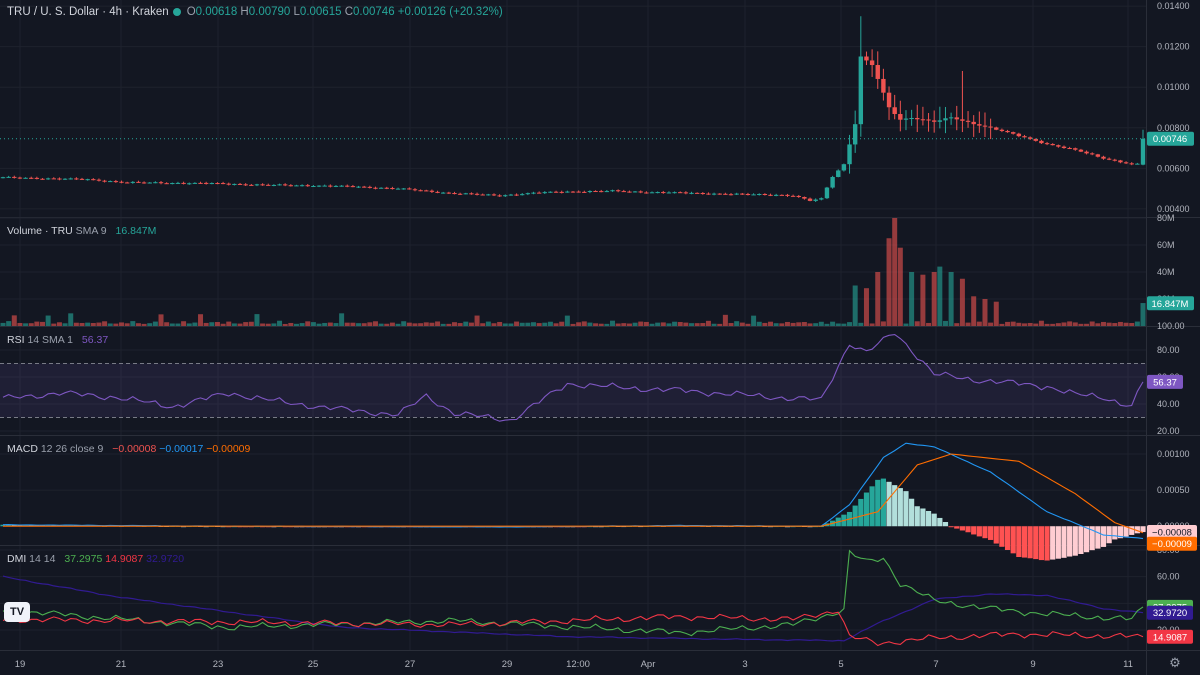 This screenshot has width=1200, height=675. I want to click on rsi-last-label: 56.37, so click(1165, 382).